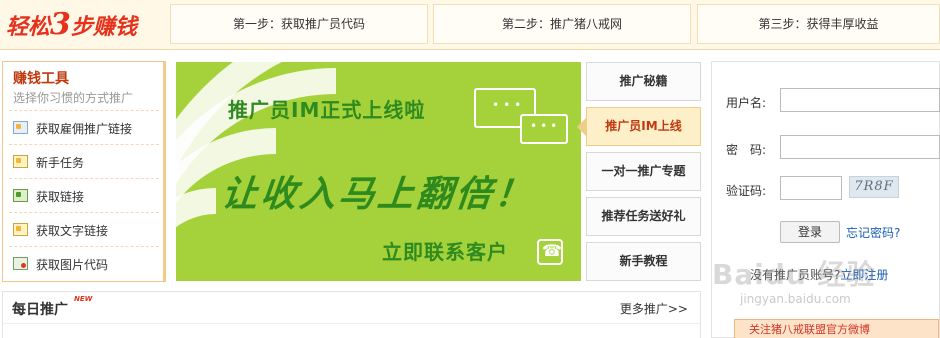  What do you see at coordinates (327, 110) in the screenshot?
I see `banner-headline: 推广员IM正式上线啦` at bounding box center [327, 110].